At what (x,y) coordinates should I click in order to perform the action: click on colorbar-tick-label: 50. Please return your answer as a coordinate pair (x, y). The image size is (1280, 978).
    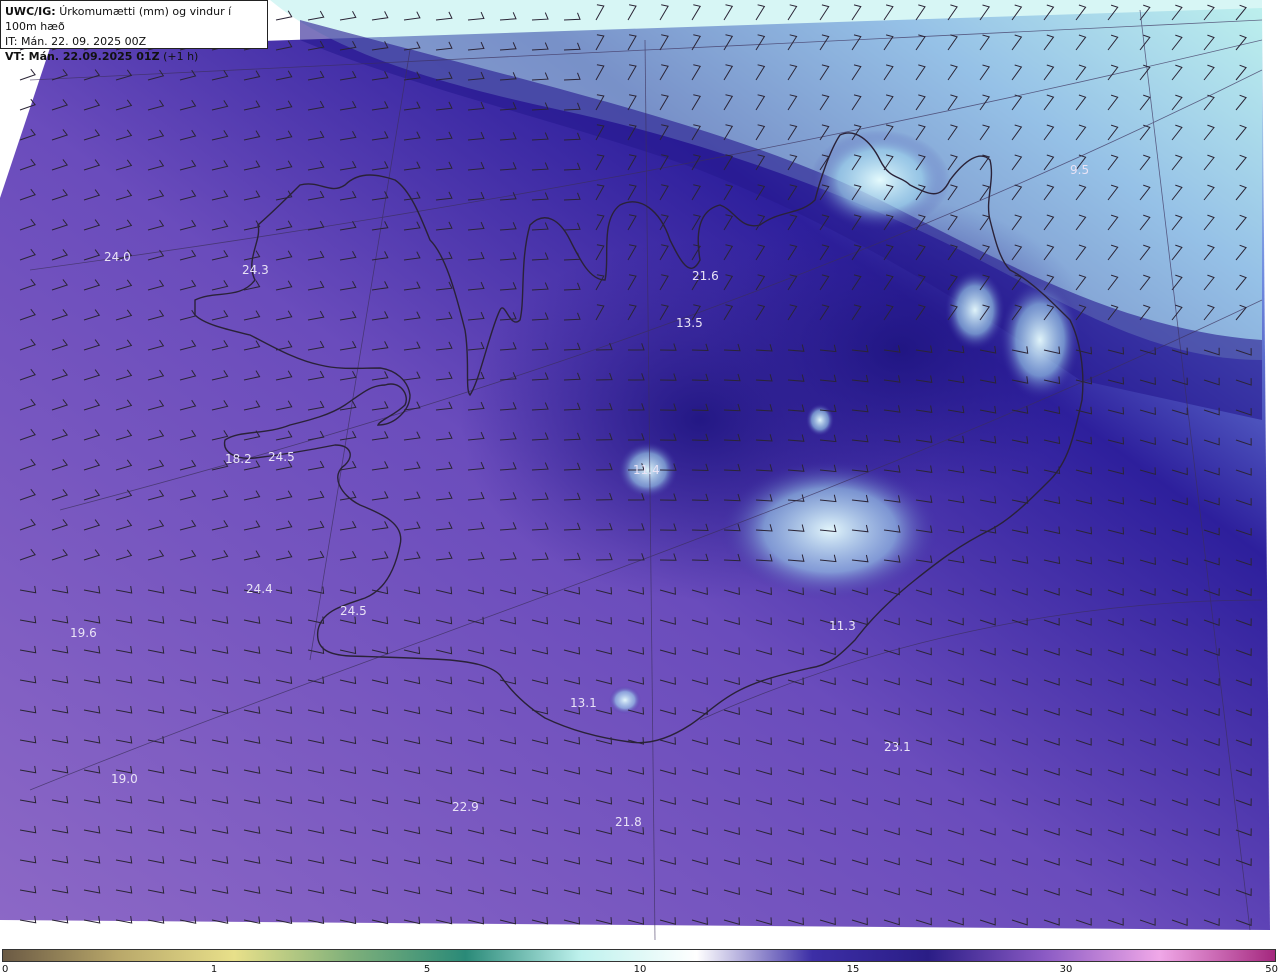
    Looking at the image, I should click on (1271, 969).